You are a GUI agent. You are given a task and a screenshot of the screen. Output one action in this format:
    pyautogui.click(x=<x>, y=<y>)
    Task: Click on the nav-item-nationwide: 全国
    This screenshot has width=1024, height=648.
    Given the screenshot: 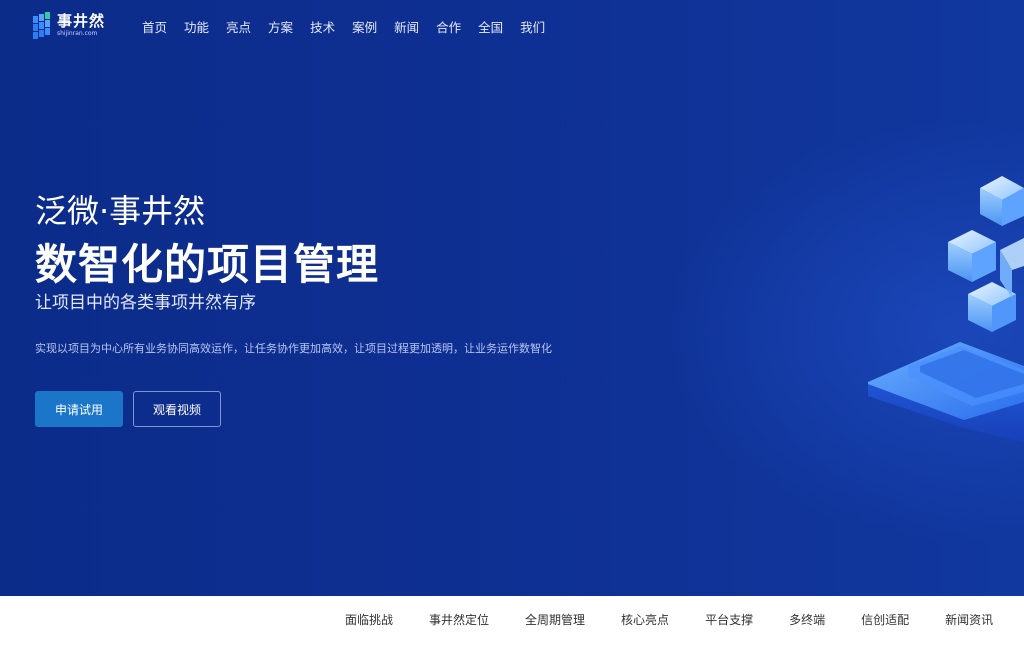 What is the action you would take?
    pyautogui.click(x=490, y=26)
    